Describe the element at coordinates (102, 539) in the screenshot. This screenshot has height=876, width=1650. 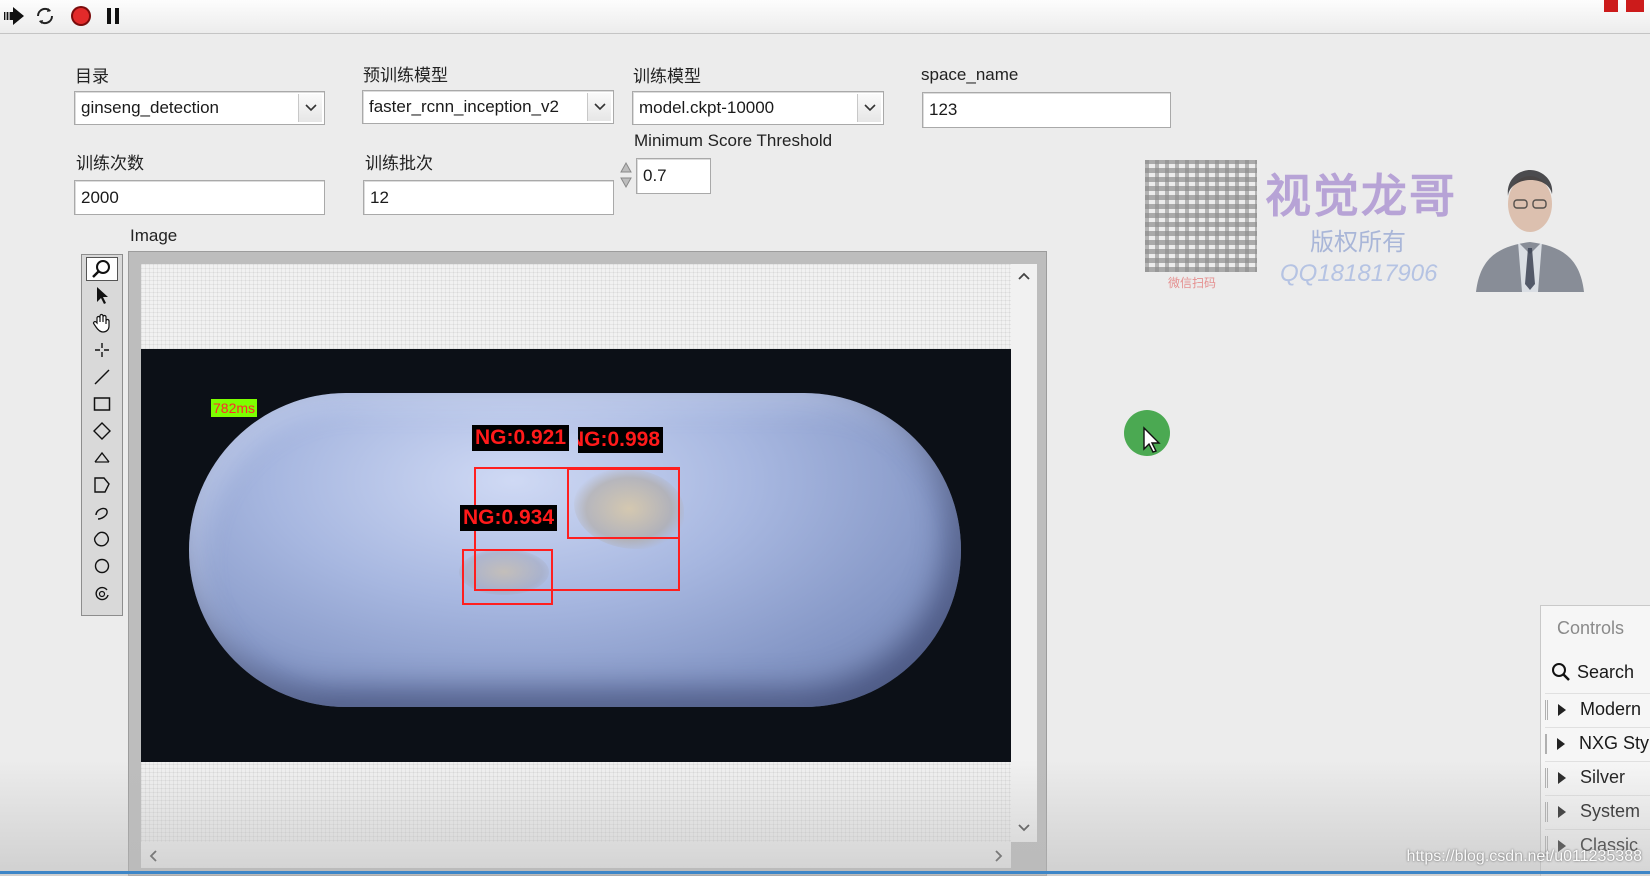
I see `freehand-region-roi-icon` at that location.